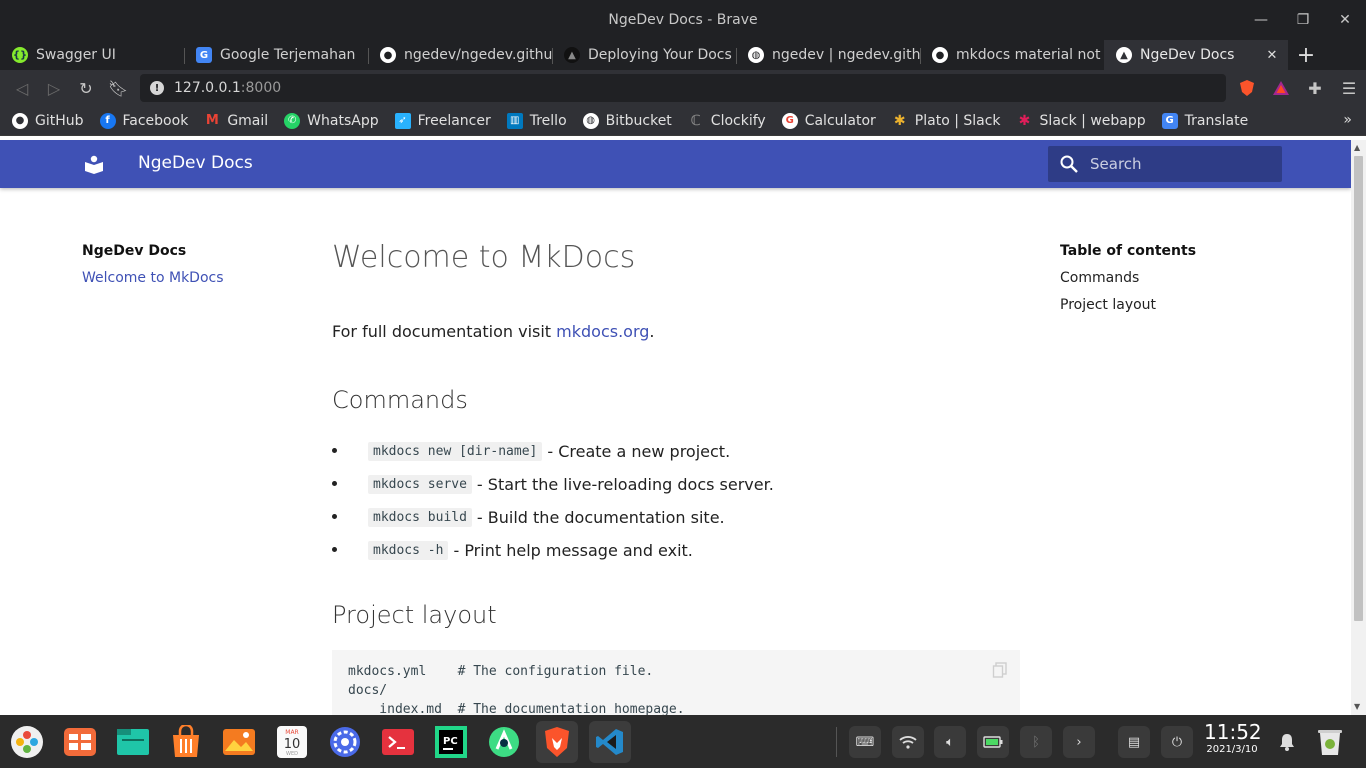 The width and height of the screenshot is (1366, 768). What do you see at coordinates (22, 88) in the screenshot?
I see `back-icon: ◁` at bounding box center [22, 88].